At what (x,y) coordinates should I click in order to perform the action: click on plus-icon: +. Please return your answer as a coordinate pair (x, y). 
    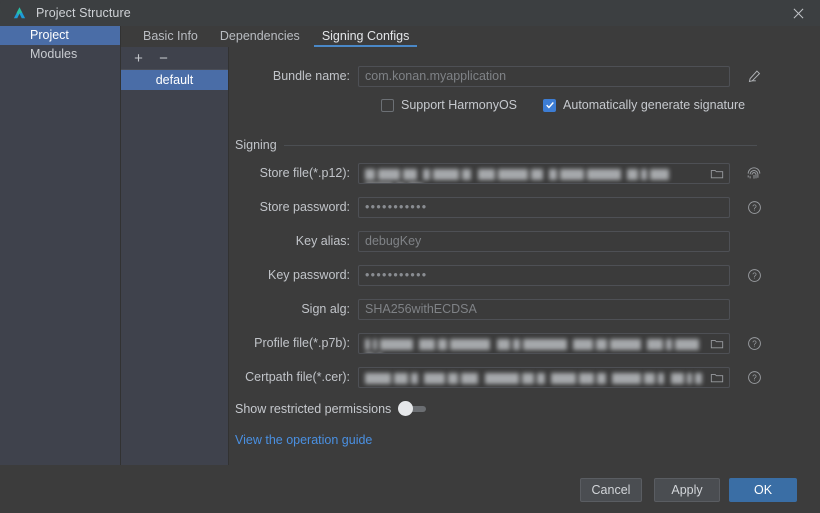
    Looking at the image, I should click on (138, 58).